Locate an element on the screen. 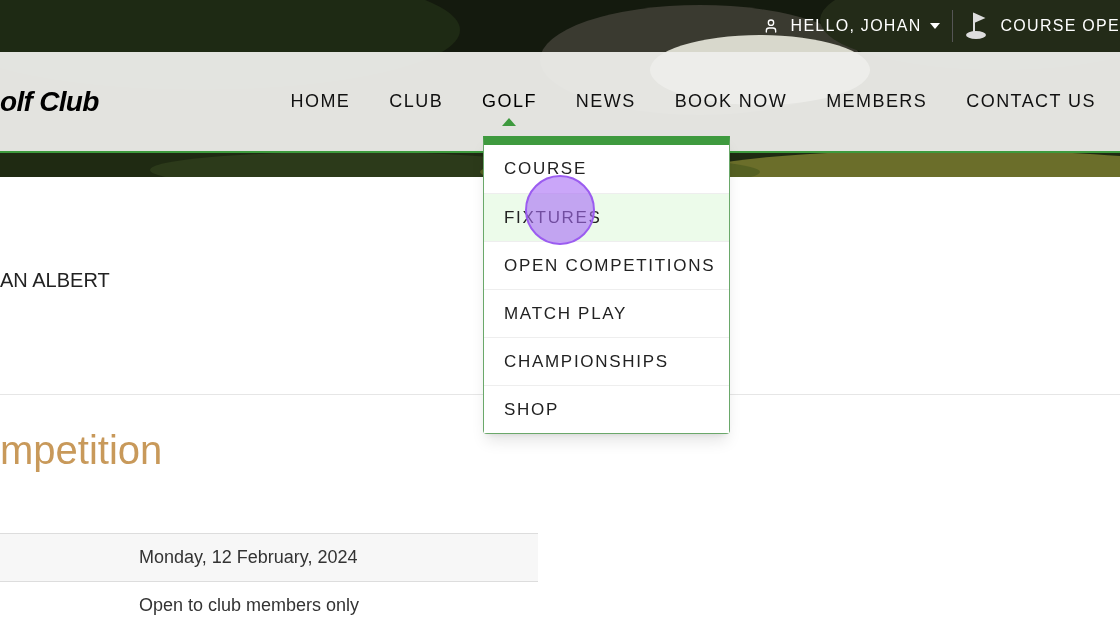  menu-item: OPEN COMPETITIONS is located at coordinates (606, 265).